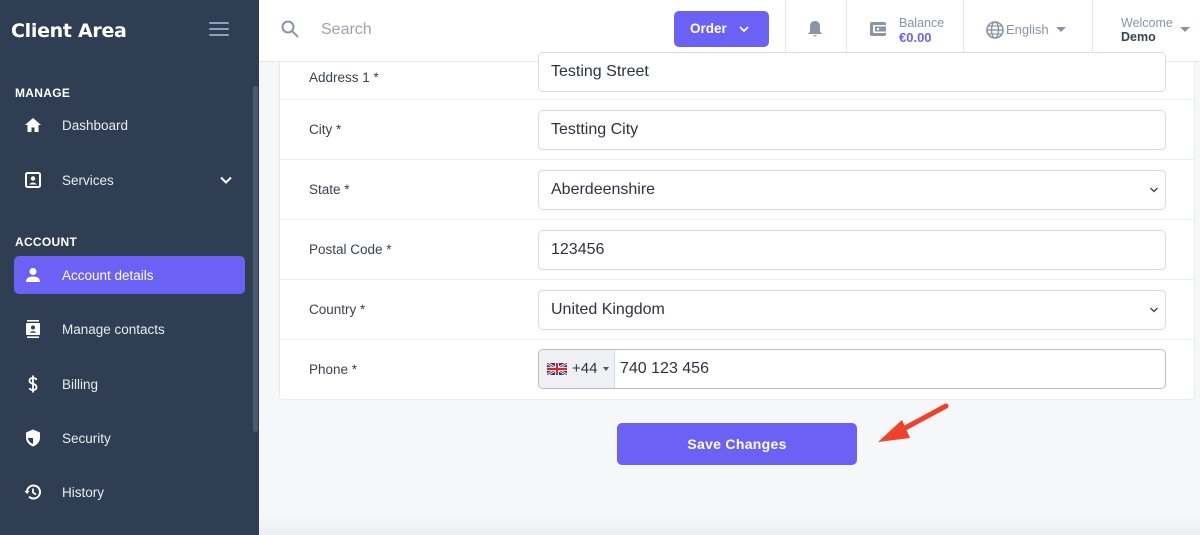 The width and height of the screenshot is (1200, 535). I want to click on address1-label: Address 1 *, so click(344, 77).